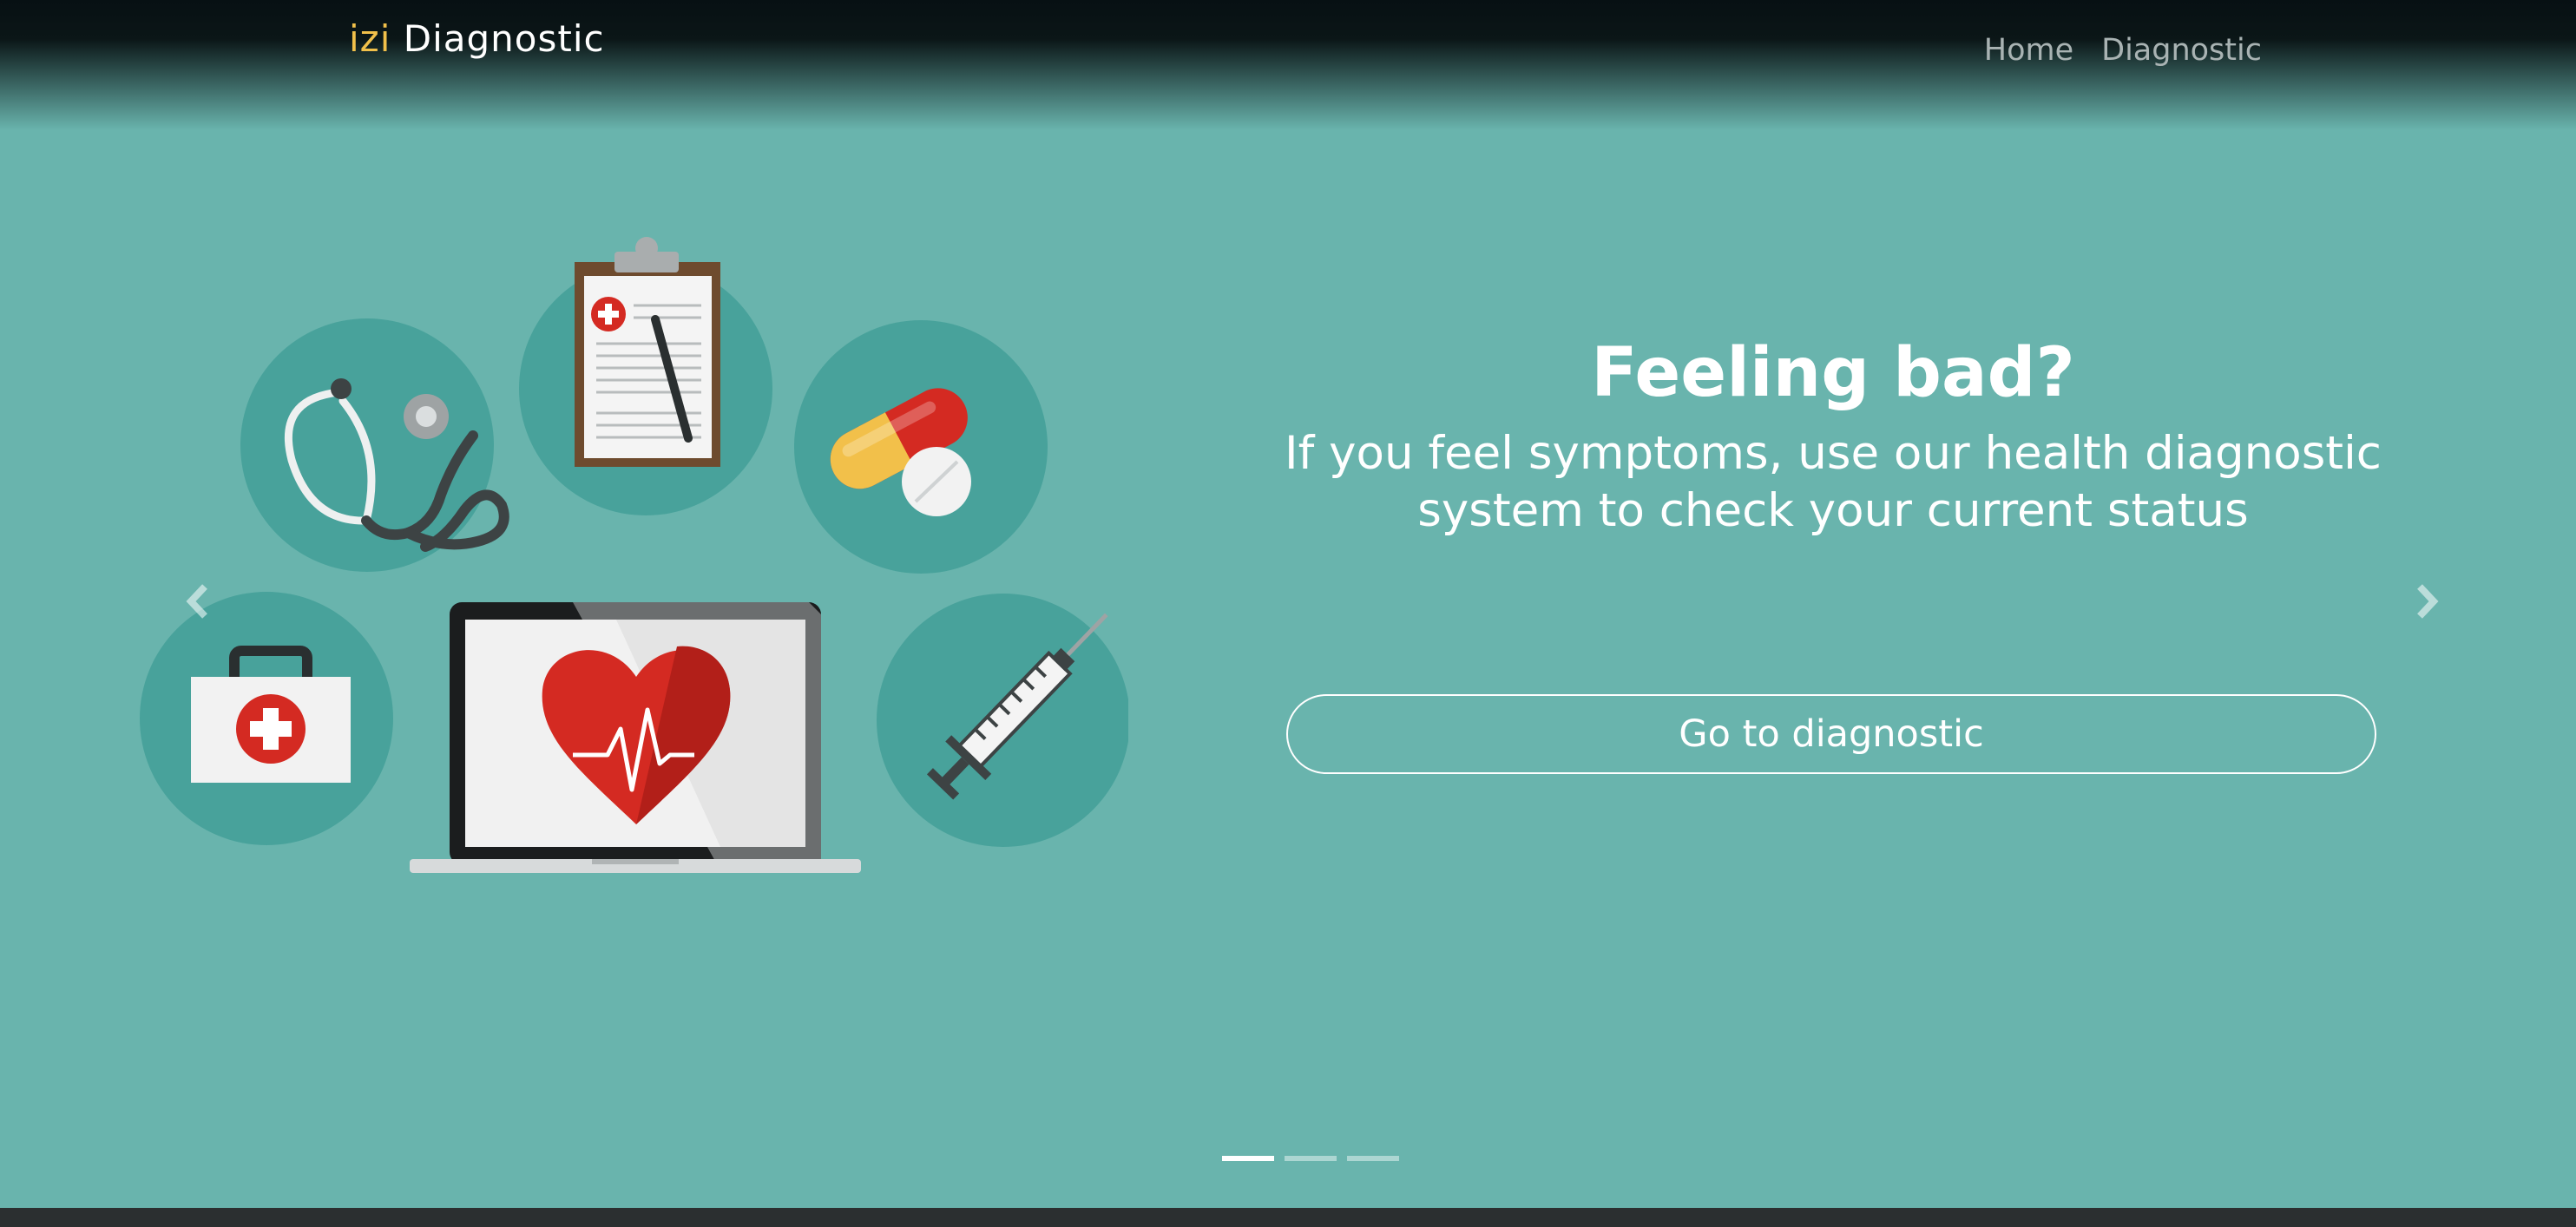 The width and height of the screenshot is (2576, 1227). Describe the element at coordinates (1288, 1218) in the screenshot. I see `footer-strip` at that location.